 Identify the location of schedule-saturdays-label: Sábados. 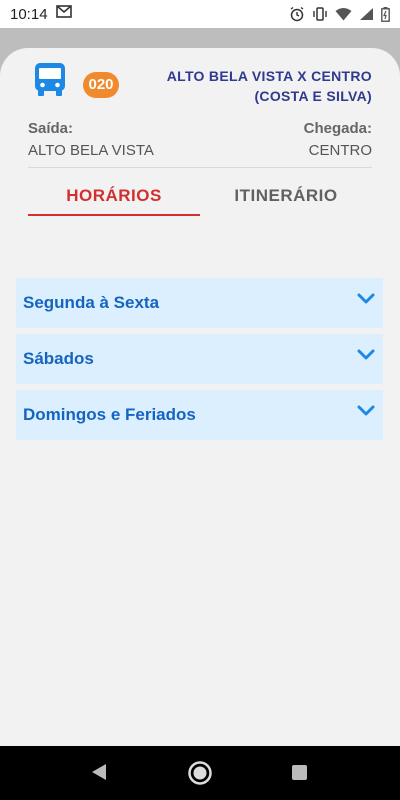
(58, 358).